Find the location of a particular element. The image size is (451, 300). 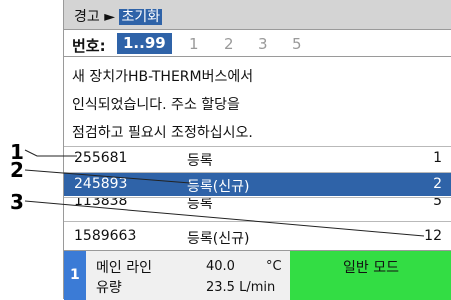

page-1: 1 is located at coordinates (194, 44).